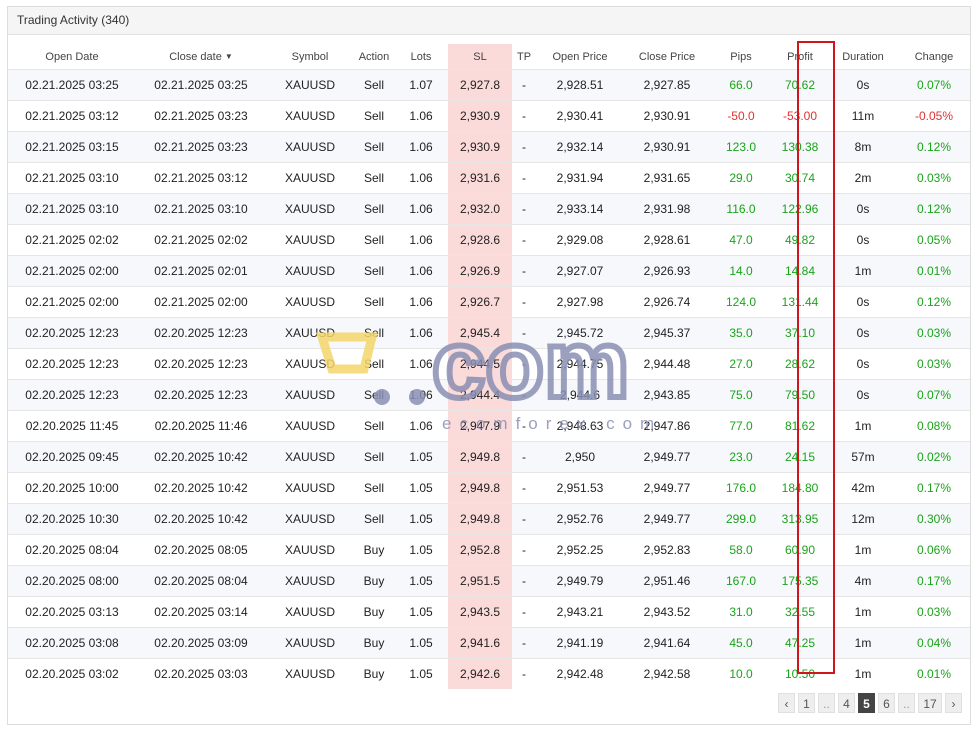 This screenshot has height=730, width=980. Describe the element at coordinates (886, 703) in the screenshot. I see `pagination-page-6: 6` at that location.